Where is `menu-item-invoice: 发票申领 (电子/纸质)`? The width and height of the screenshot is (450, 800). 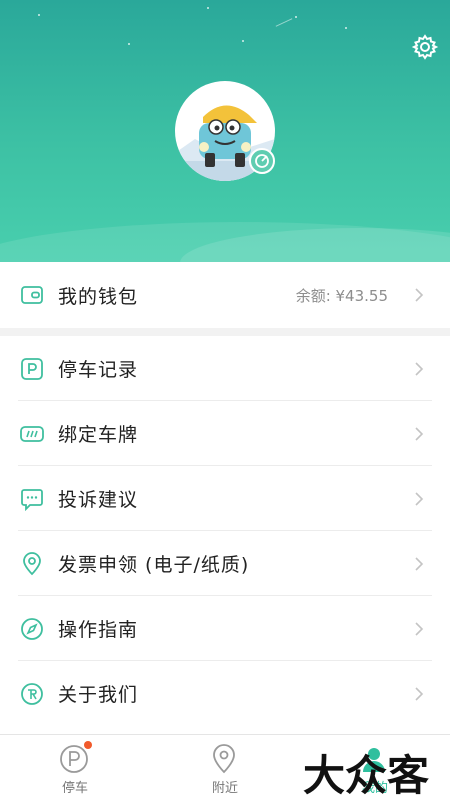 menu-item-invoice: 发票申领 (电子/纸质) is located at coordinates (225, 563).